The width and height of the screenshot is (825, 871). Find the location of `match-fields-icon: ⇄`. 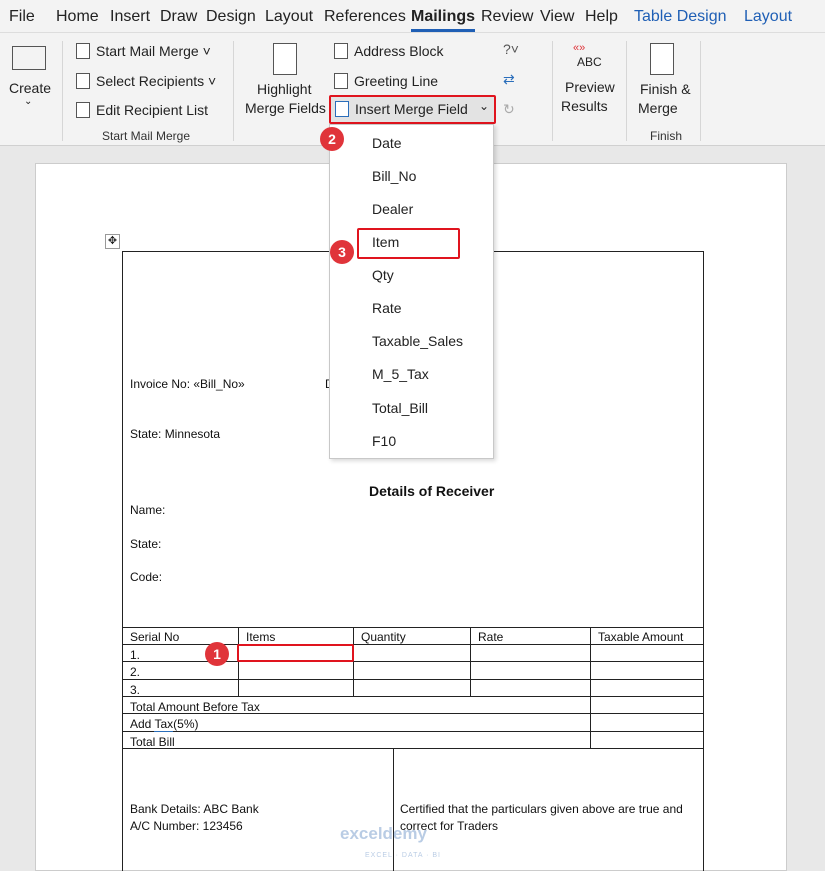

match-fields-icon: ⇄ is located at coordinates (509, 79).